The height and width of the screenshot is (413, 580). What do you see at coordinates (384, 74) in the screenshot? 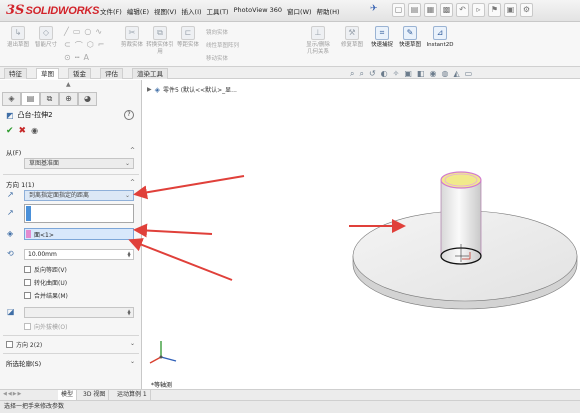
I see `section-view-icon: ◐` at bounding box center [384, 74].